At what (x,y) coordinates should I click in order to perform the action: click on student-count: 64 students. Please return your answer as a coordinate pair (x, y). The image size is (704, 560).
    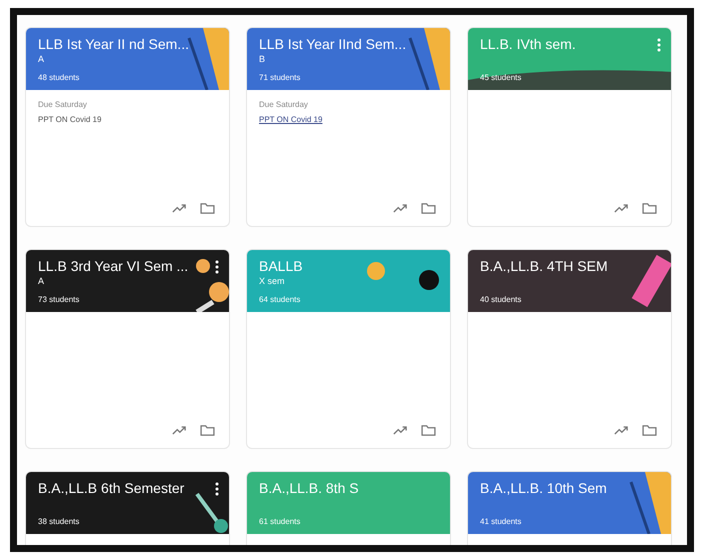
    Looking at the image, I should click on (279, 299).